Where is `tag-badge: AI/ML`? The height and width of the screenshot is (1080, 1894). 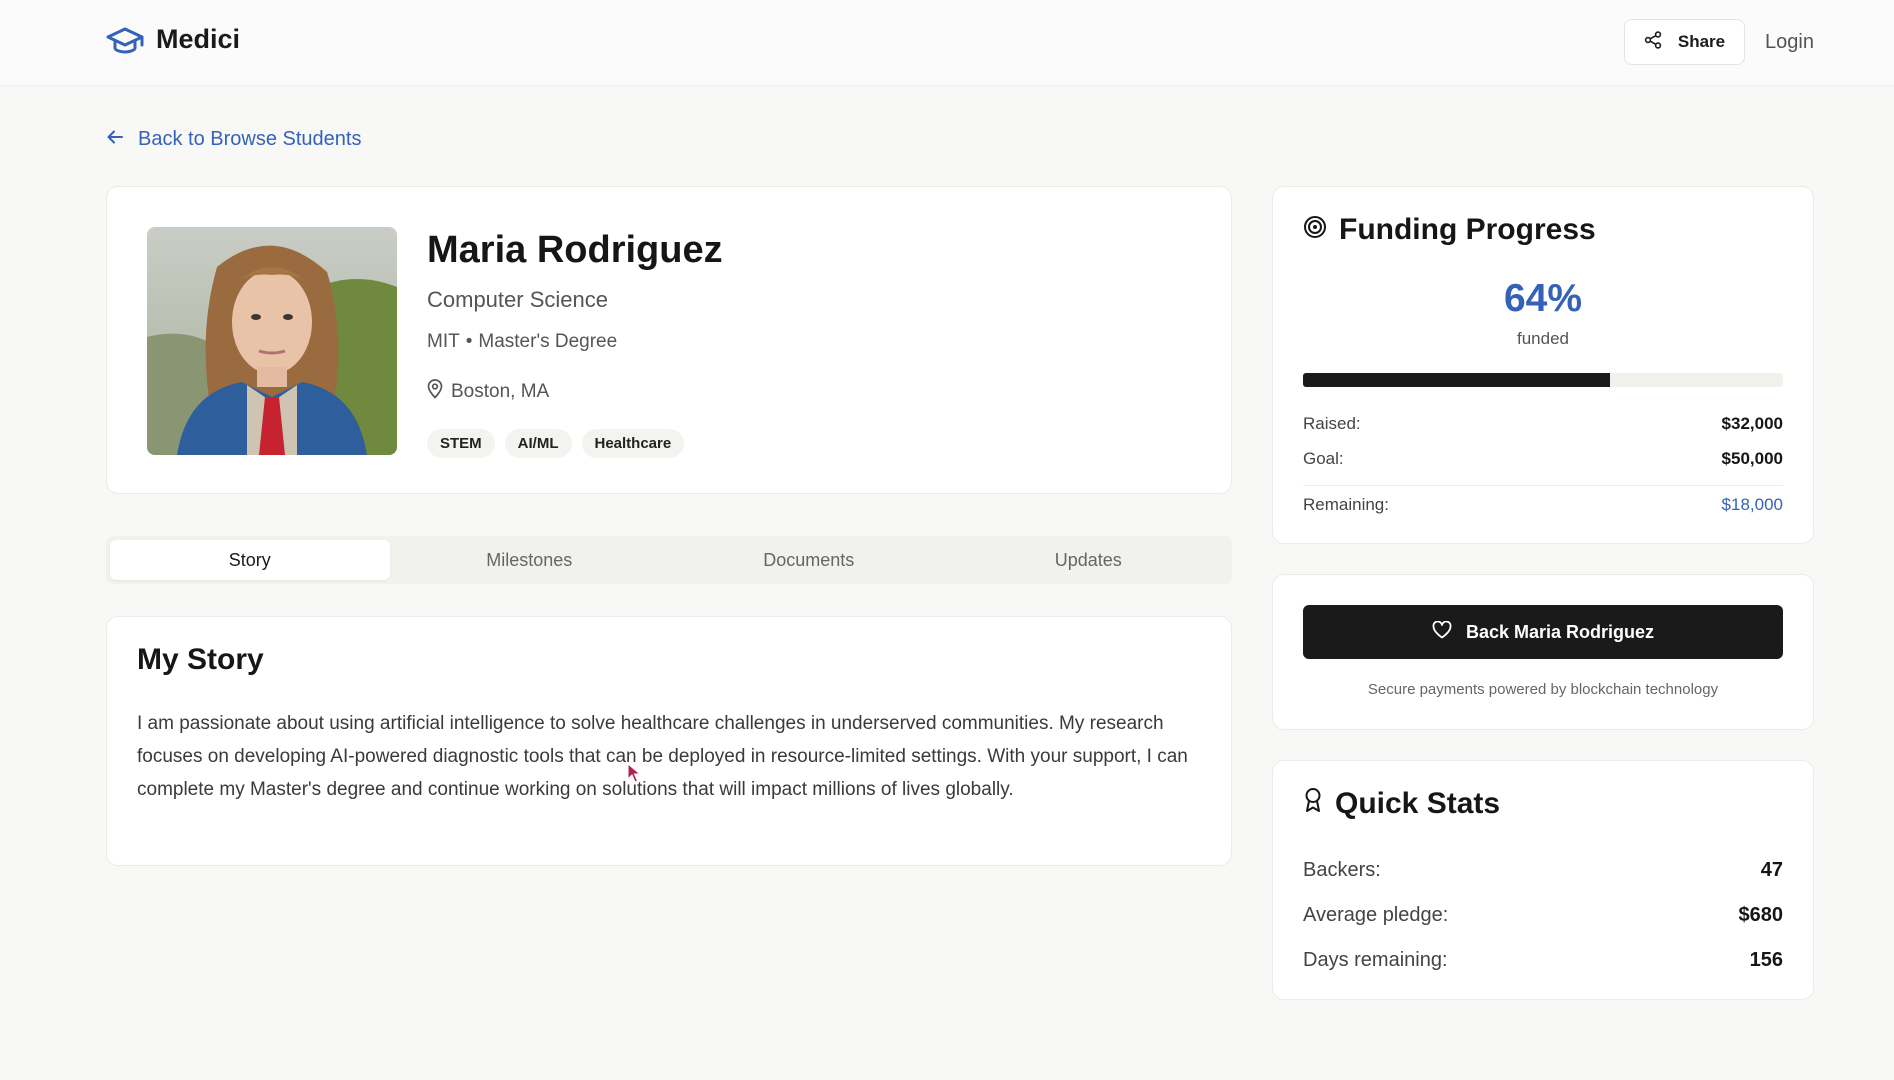
tag-badge: AI/ML is located at coordinates (538, 443).